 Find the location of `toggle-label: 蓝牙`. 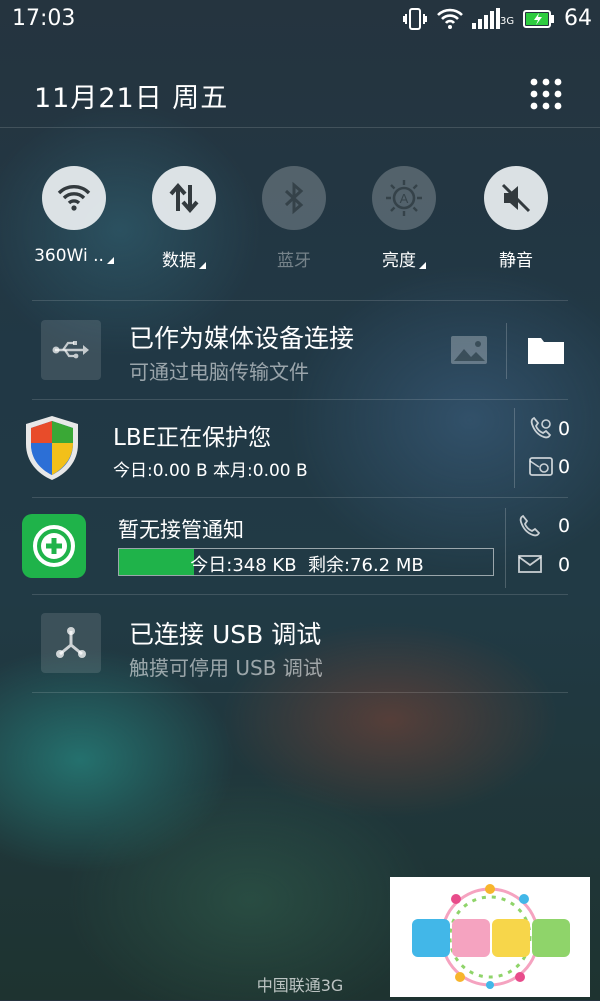

toggle-label: 蓝牙 is located at coordinates (294, 261).